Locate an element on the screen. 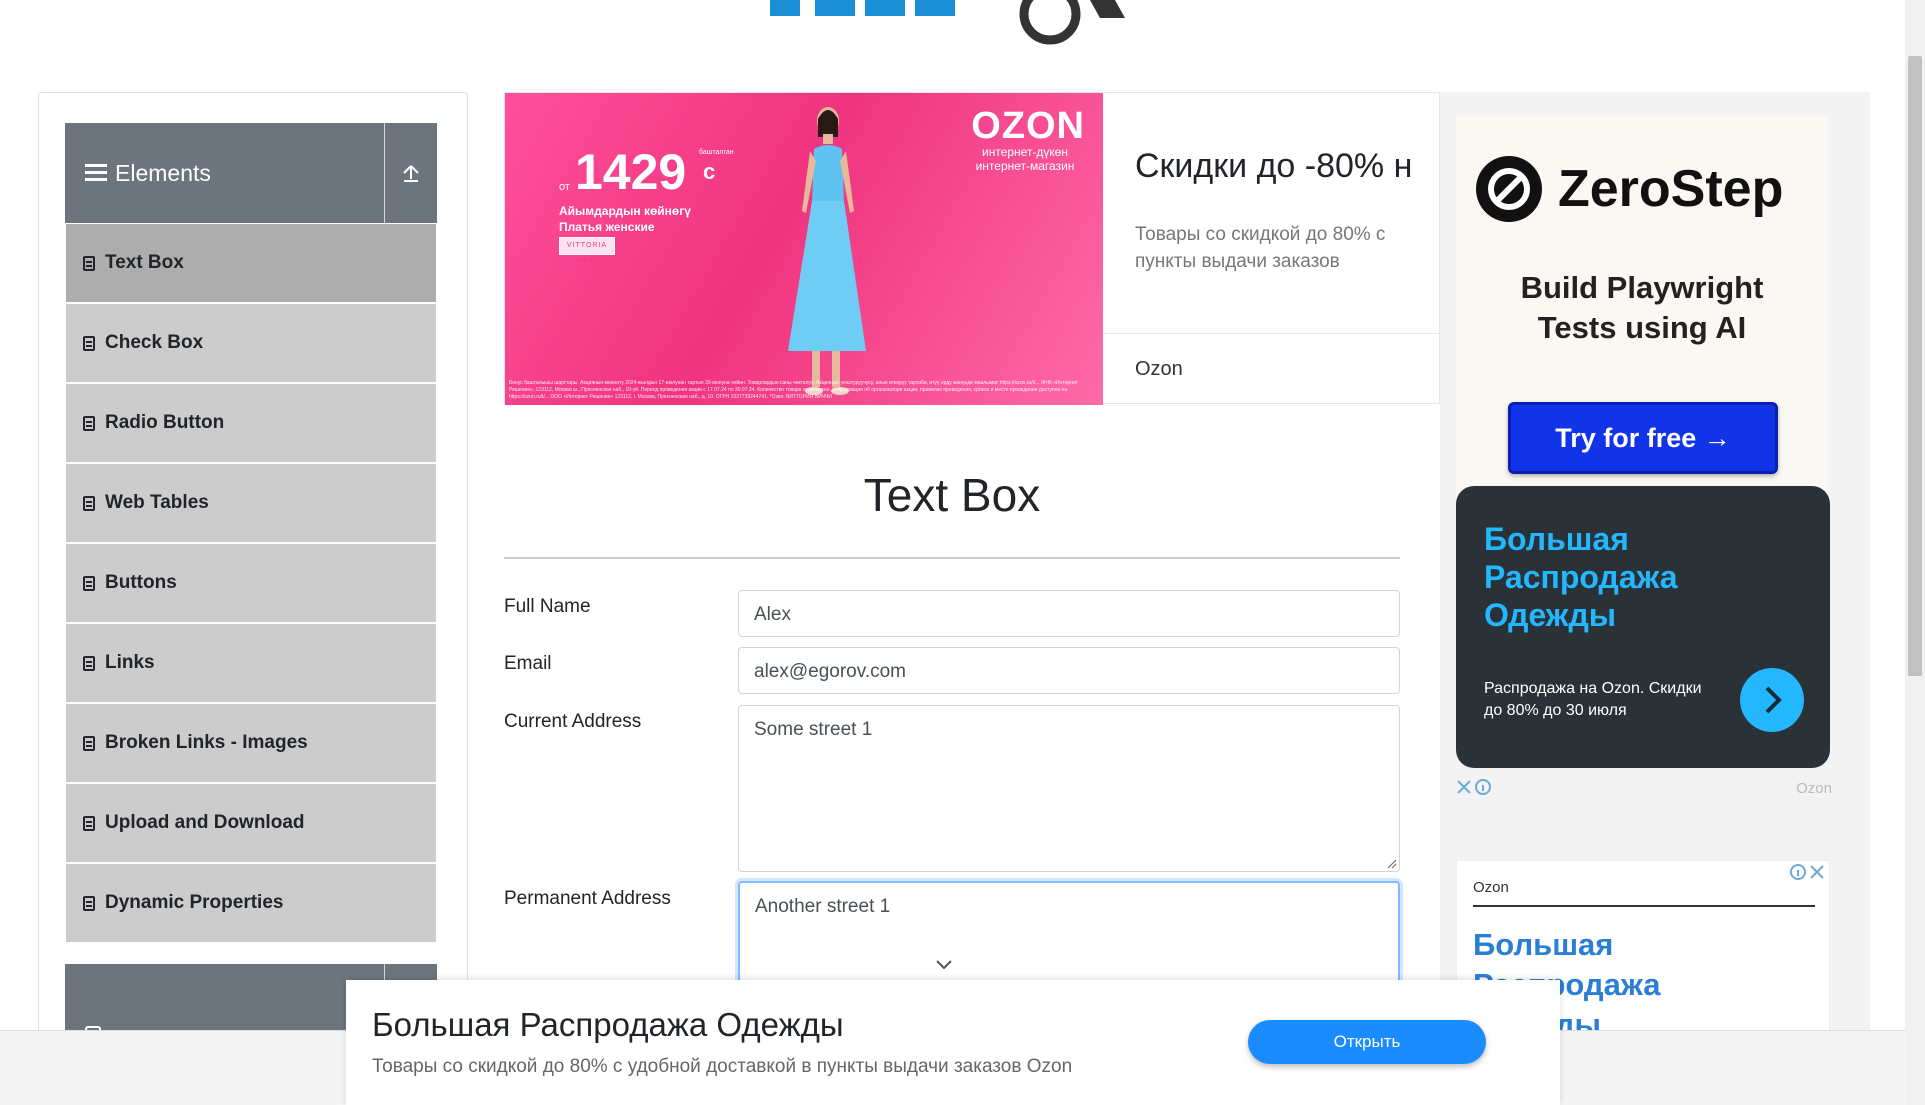  email-input: alex@egorov.com is located at coordinates (1069, 670).